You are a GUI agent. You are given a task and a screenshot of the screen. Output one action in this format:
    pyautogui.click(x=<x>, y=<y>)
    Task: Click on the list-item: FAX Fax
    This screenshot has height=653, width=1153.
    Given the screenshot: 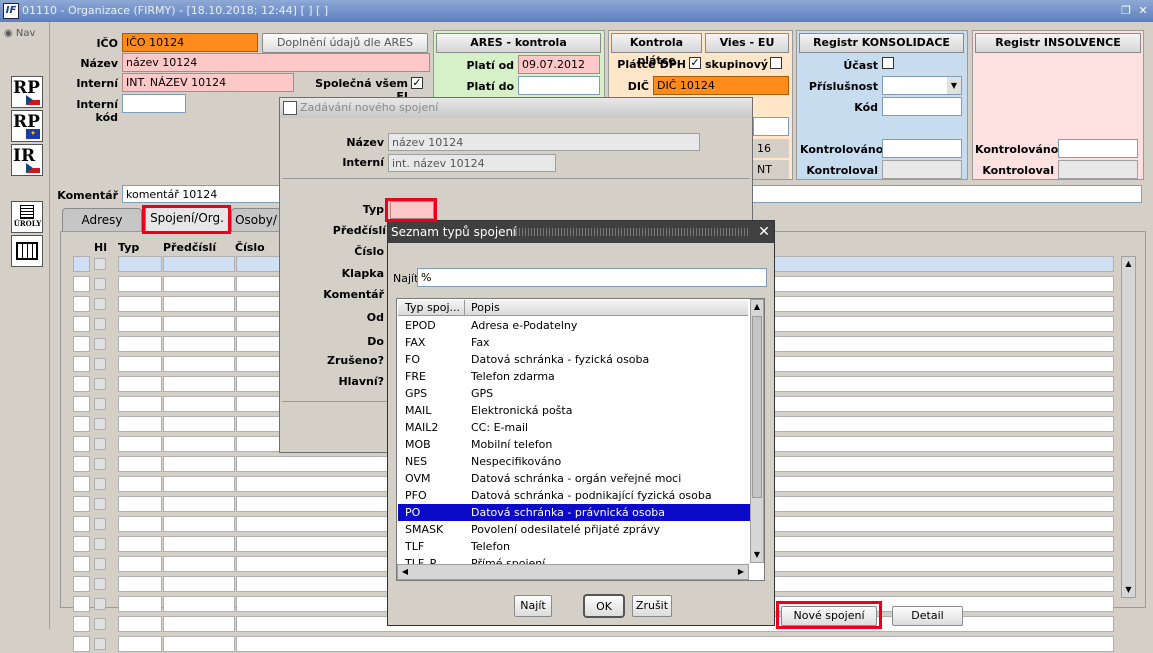 What is the action you would take?
    pyautogui.click(x=574, y=342)
    